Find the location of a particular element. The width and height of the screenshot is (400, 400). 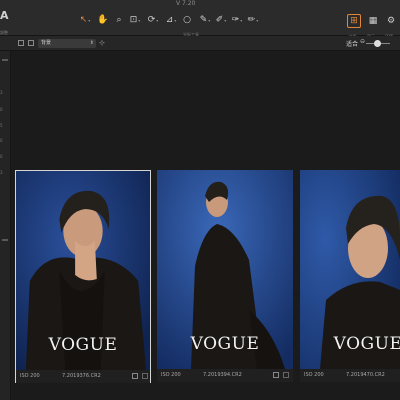

list-view-icon is located at coordinates (31, 43).